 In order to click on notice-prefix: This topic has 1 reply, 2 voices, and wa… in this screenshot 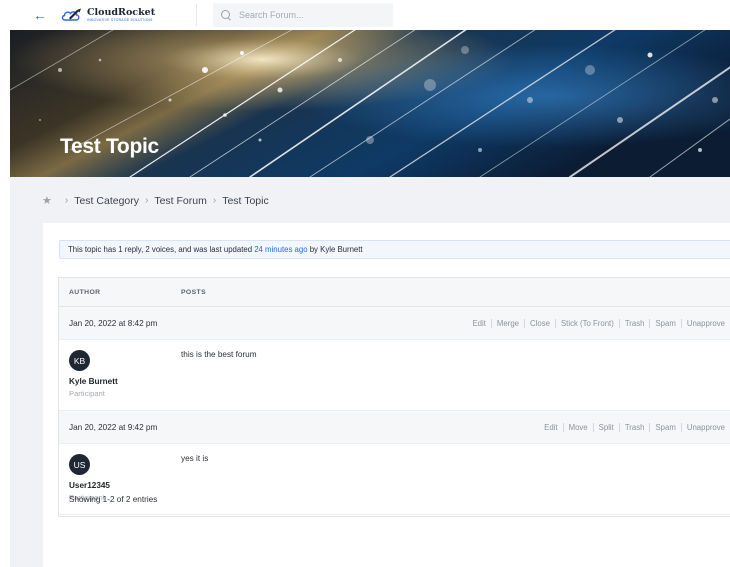, I will do `click(161, 249)`.